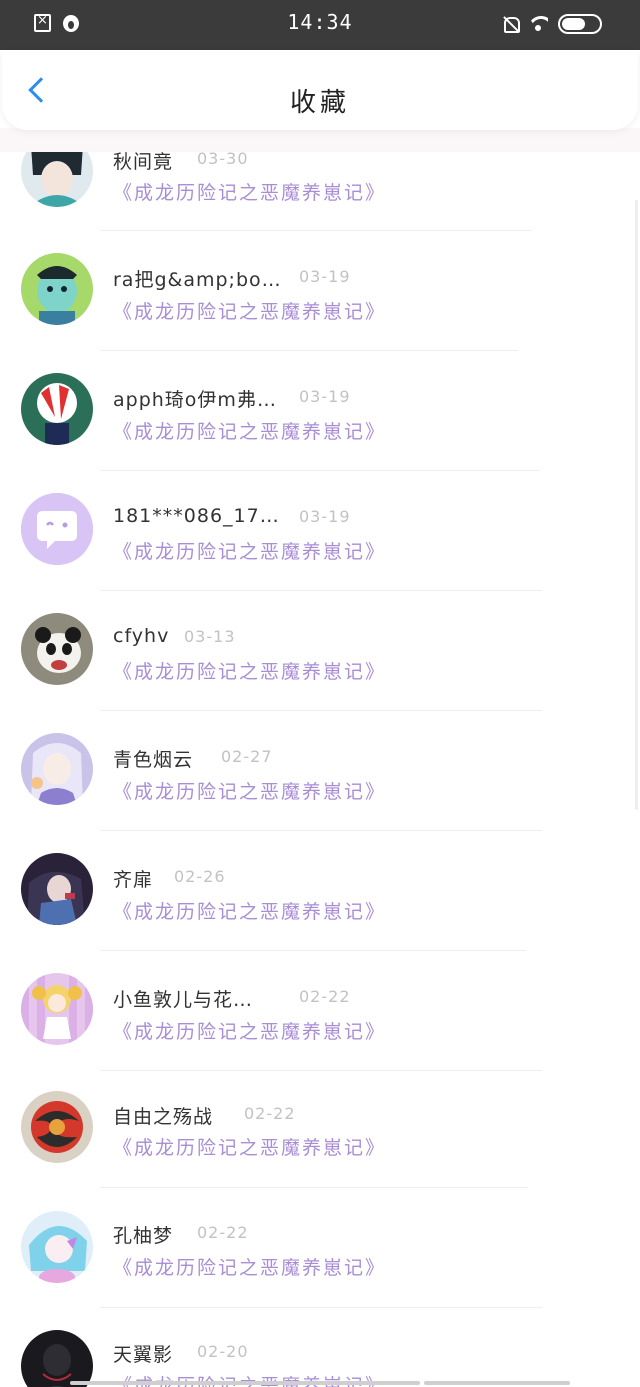  I want to click on status-bar: 14:34, so click(320, 25).